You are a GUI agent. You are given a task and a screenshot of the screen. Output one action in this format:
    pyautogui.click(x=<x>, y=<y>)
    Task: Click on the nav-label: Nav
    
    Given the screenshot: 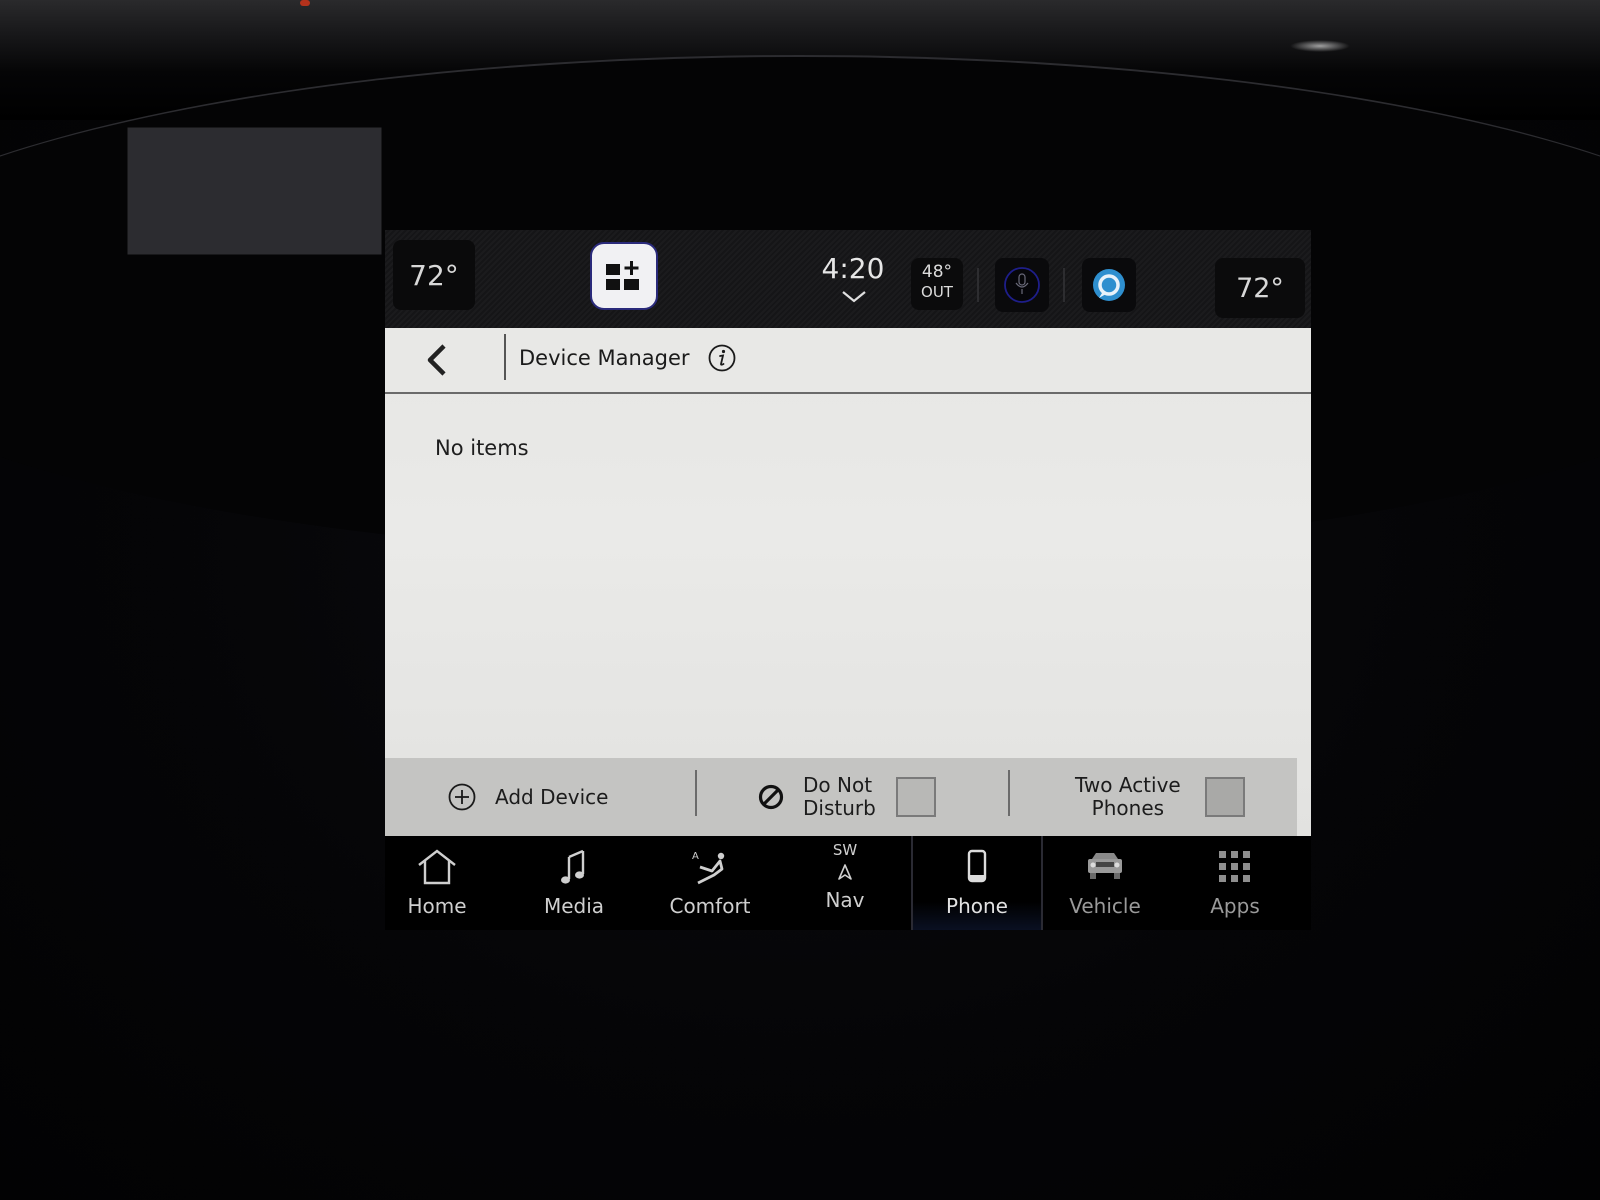 What is the action you would take?
    pyautogui.click(x=845, y=900)
    